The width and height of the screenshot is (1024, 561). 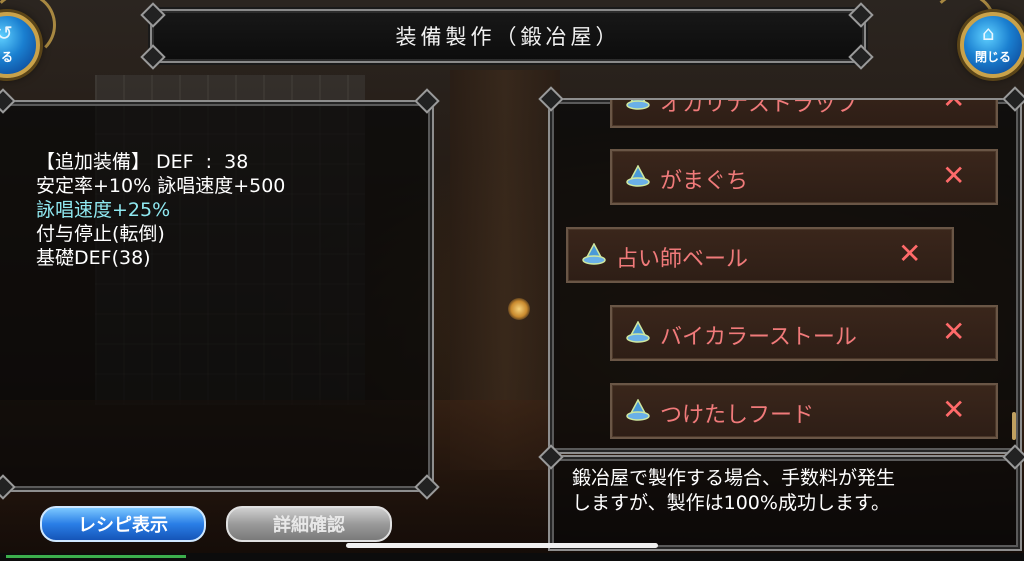 What do you see at coordinates (704, 181) in the screenshot?
I see `item-name: がまぐち` at bounding box center [704, 181].